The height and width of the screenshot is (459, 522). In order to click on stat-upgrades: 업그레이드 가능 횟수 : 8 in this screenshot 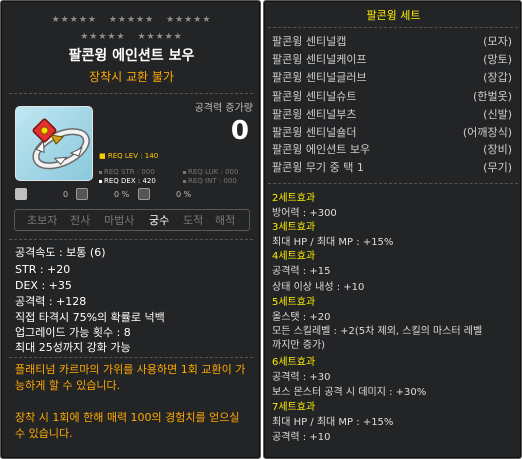, I will do `click(73, 332)`.